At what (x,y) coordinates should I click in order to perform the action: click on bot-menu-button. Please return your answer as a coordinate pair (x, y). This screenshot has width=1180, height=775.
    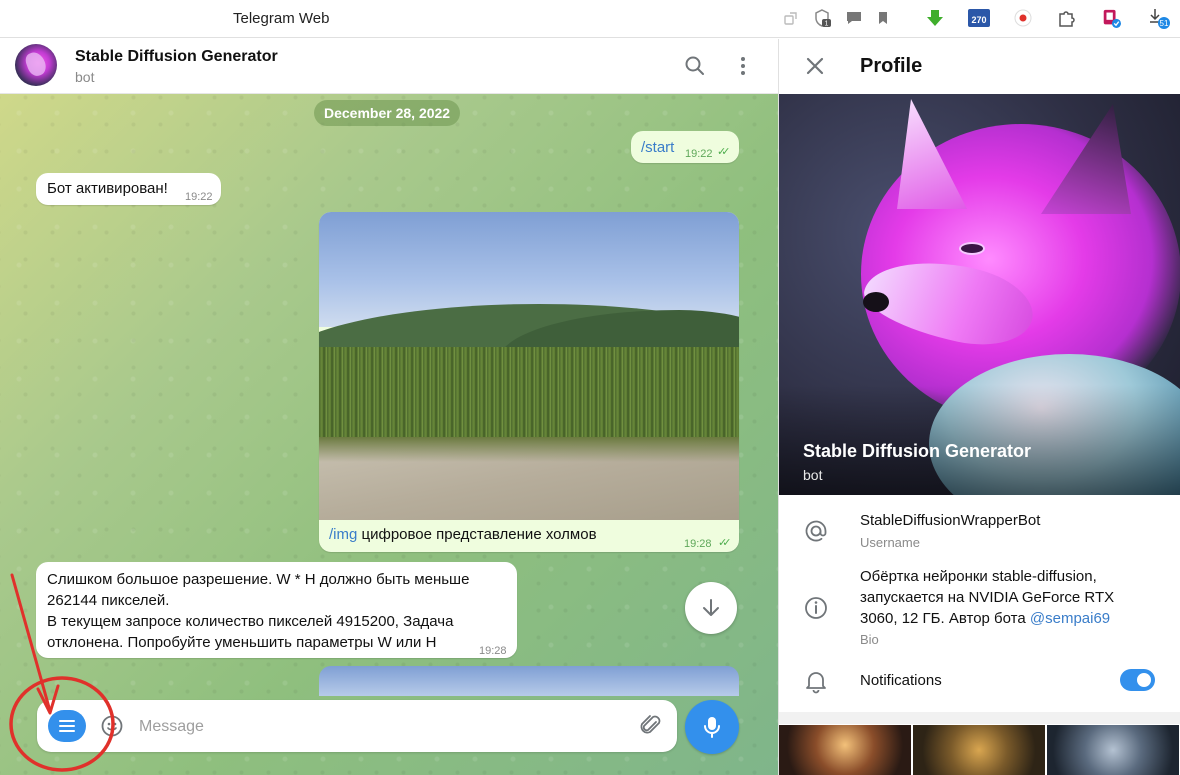
    Looking at the image, I should click on (67, 726).